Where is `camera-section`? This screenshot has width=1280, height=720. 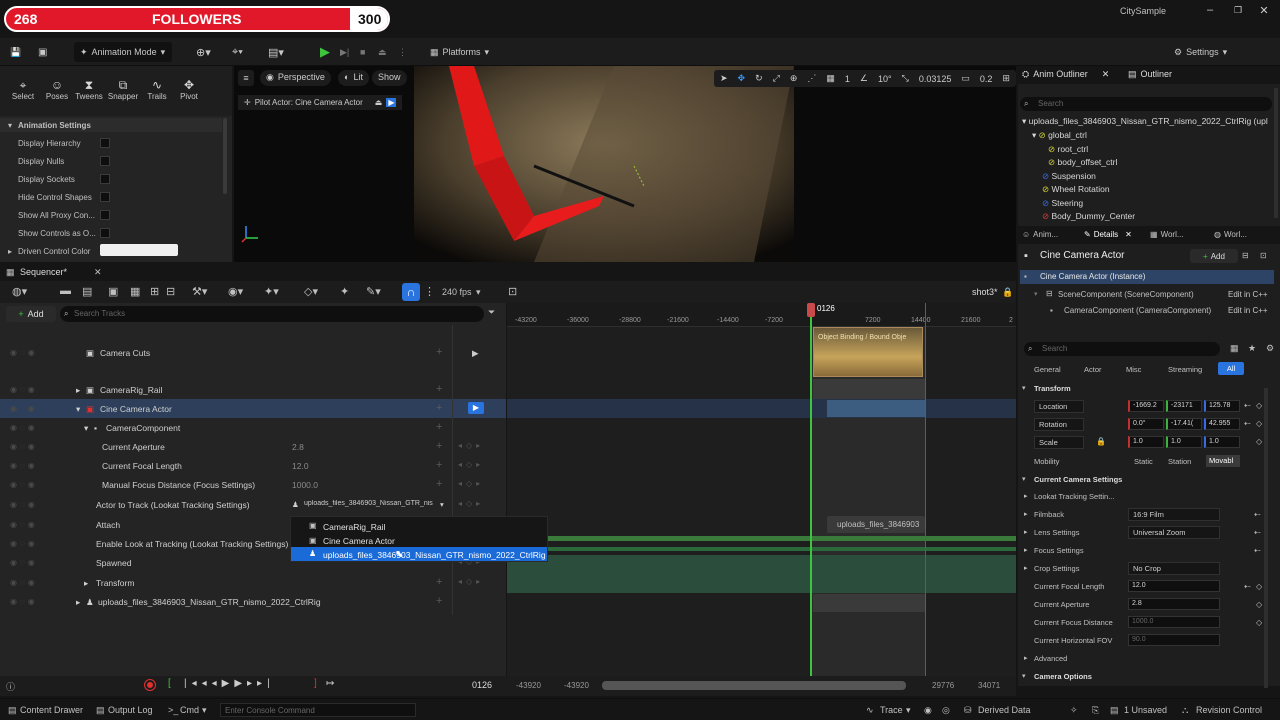
camera-section is located at coordinates (876, 408).